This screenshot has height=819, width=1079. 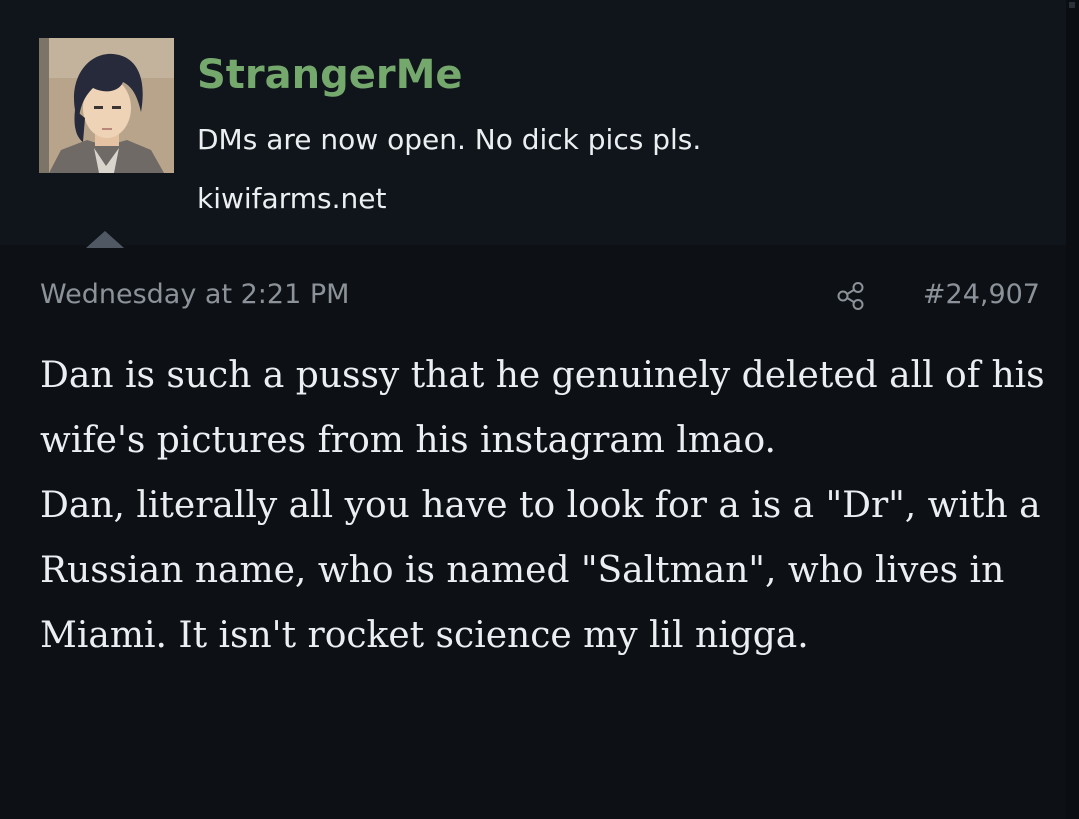 What do you see at coordinates (449, 139) in the screenshot?
I see `user-title: DMs are now open. No dick pics pls.` at bounding box center [449, 139].